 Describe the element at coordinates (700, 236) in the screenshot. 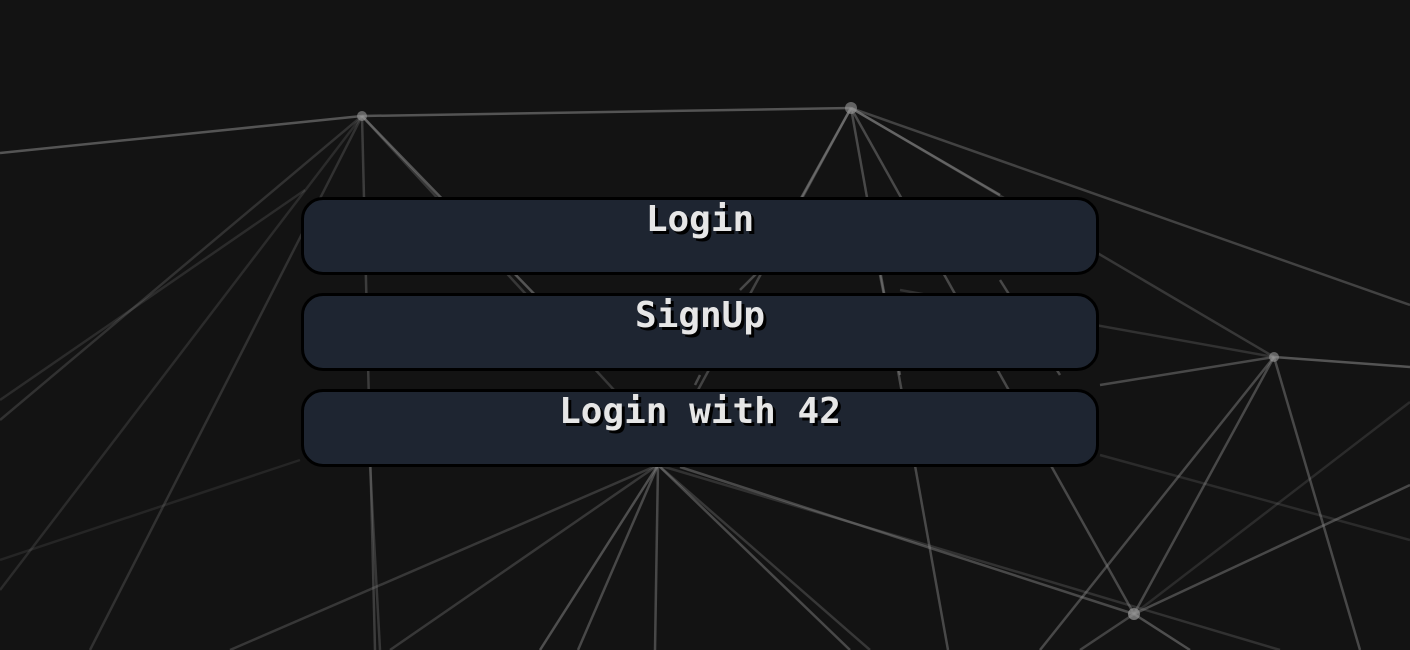

I see `login-button: Login` at that location.